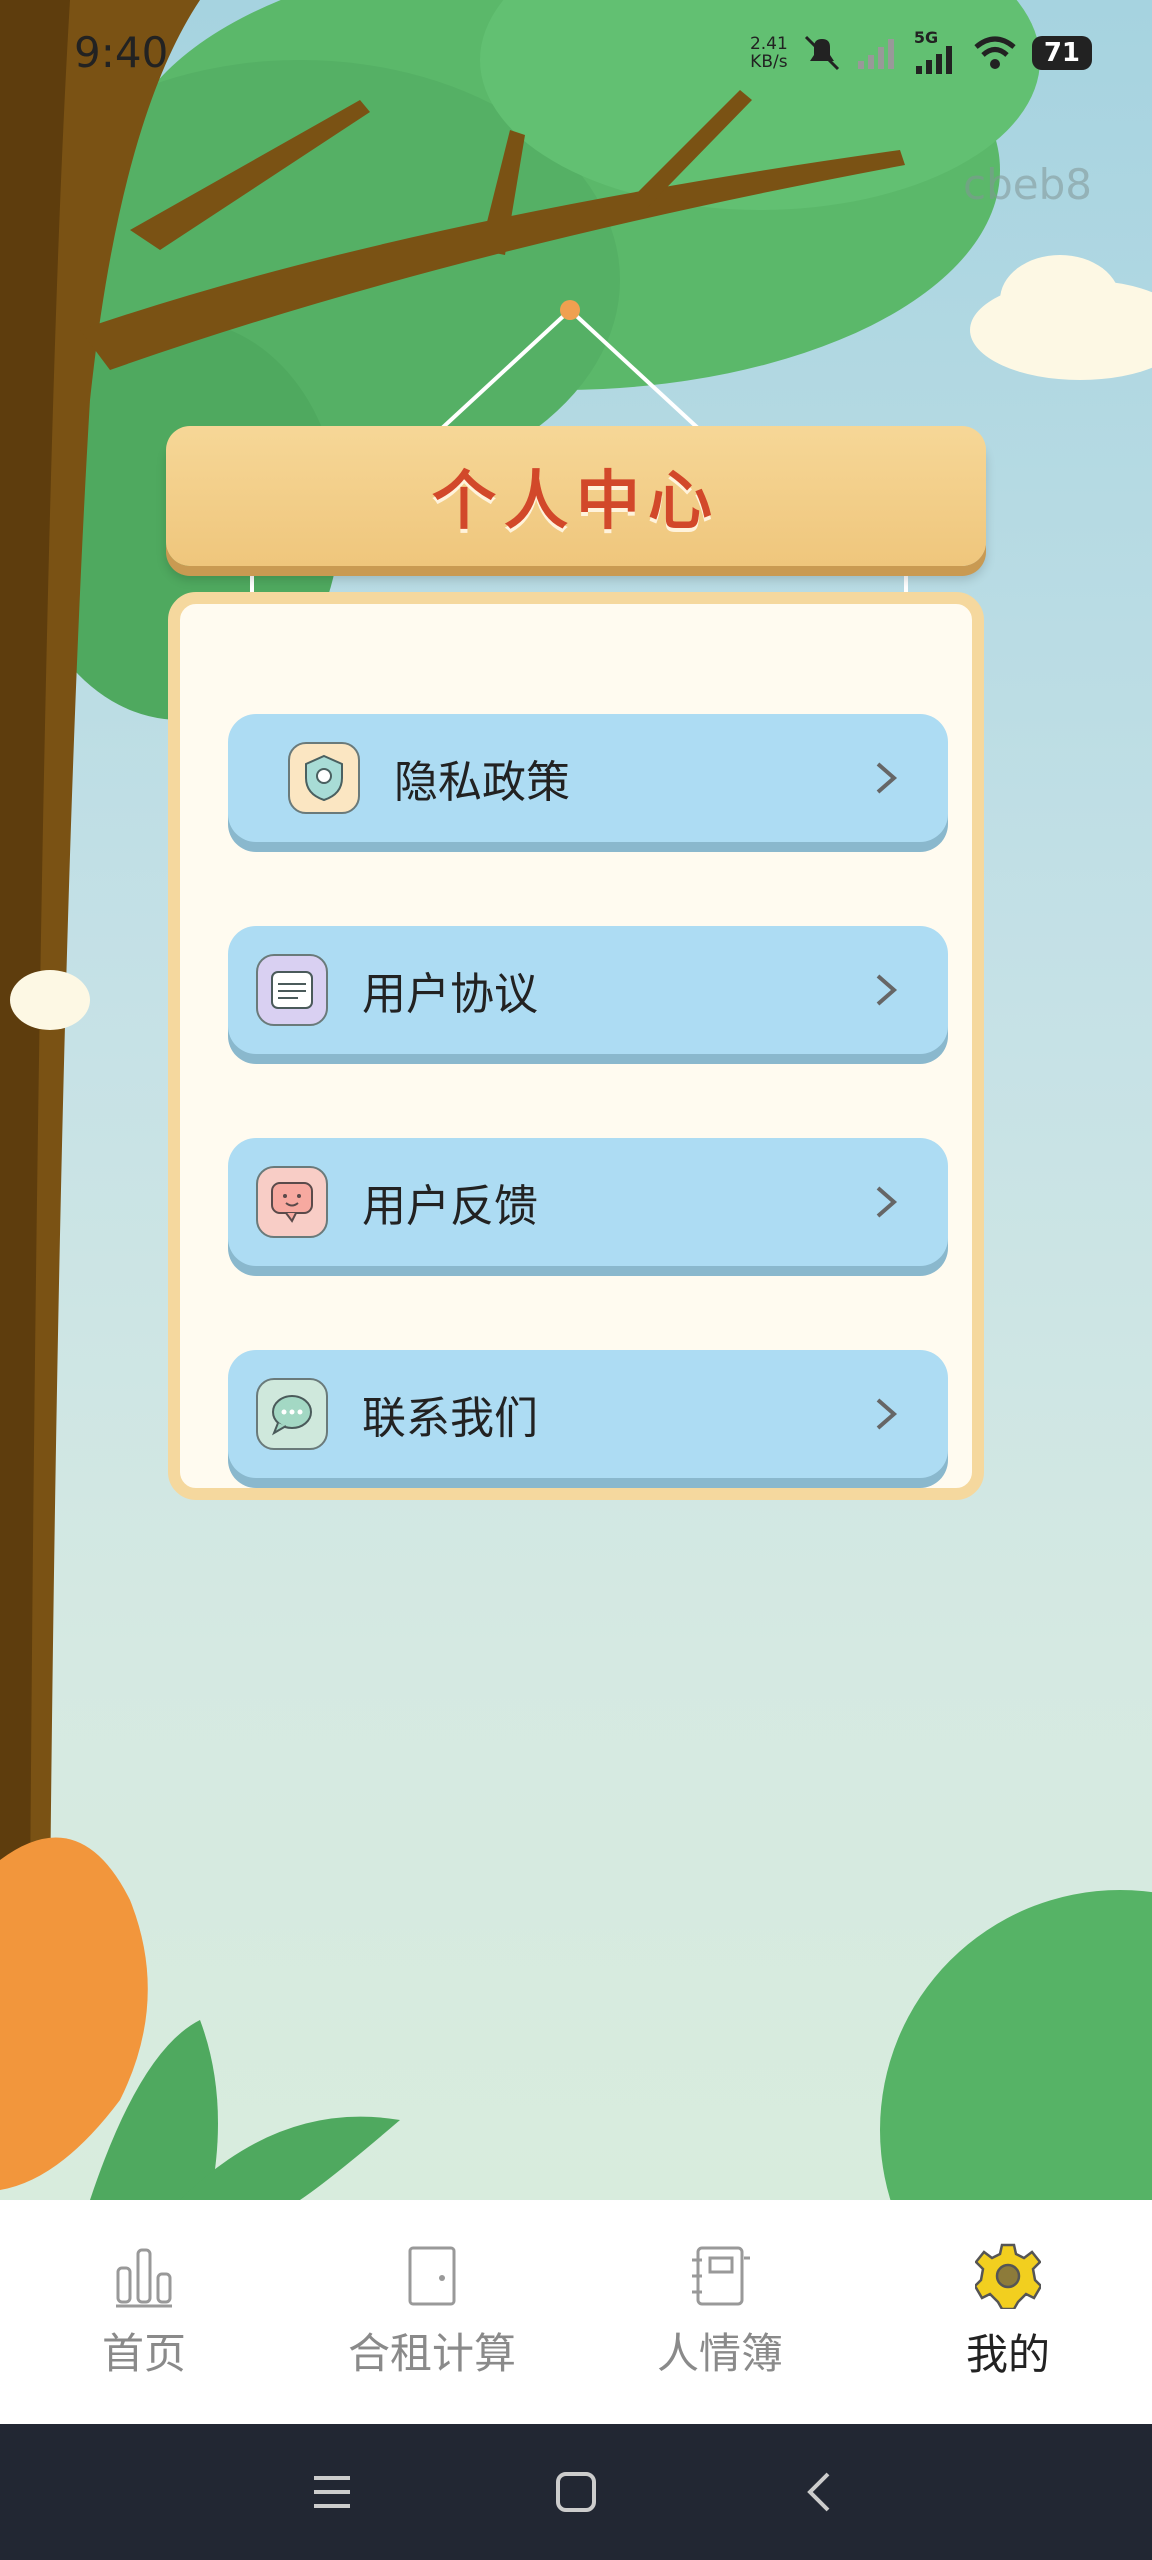 This screenshot has height=2560, width=1152. What do you see at coordinates (588, 778) in the screenshot?
I see `menu-item-privacy-policy: 隐私政策` at bounding box center [588, 778].